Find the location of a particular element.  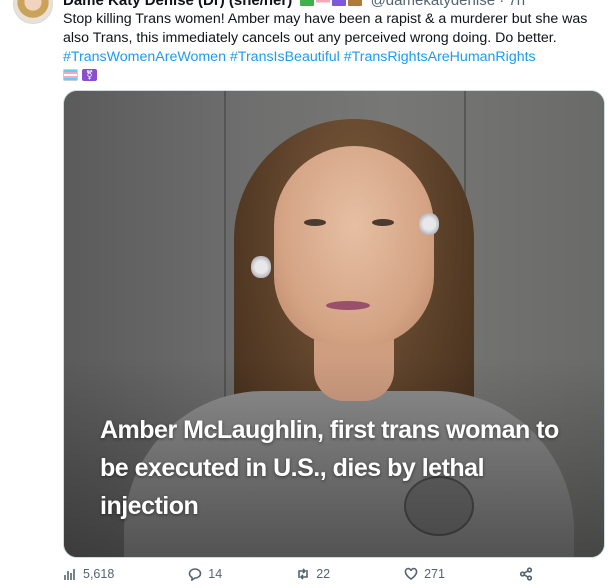

reply-button: 14 is located at coordinates (205, 574).